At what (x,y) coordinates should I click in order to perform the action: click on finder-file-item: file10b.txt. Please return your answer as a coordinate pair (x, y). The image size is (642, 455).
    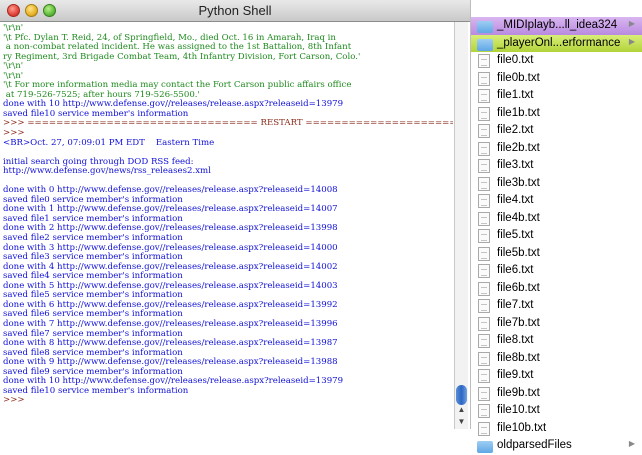
    Looking at the image, I should click on (556, 429).